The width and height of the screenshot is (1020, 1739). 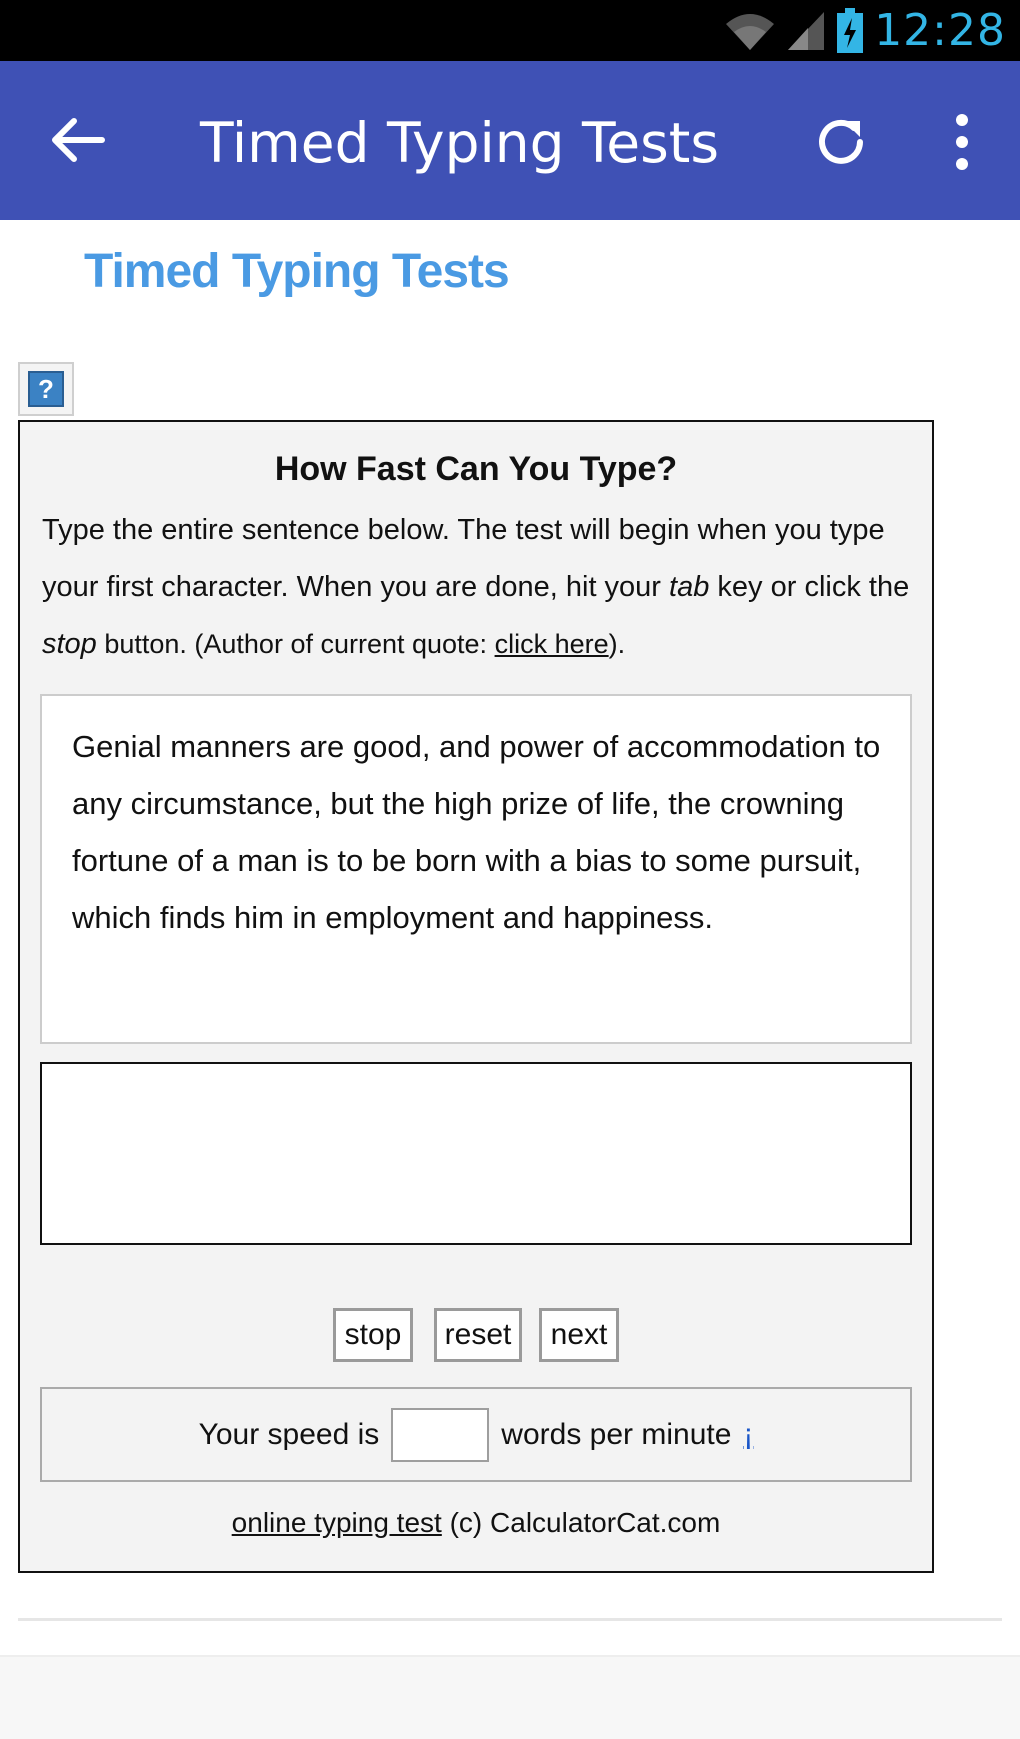 I want to click on more-vert-icon, so click(x=962, y=142).